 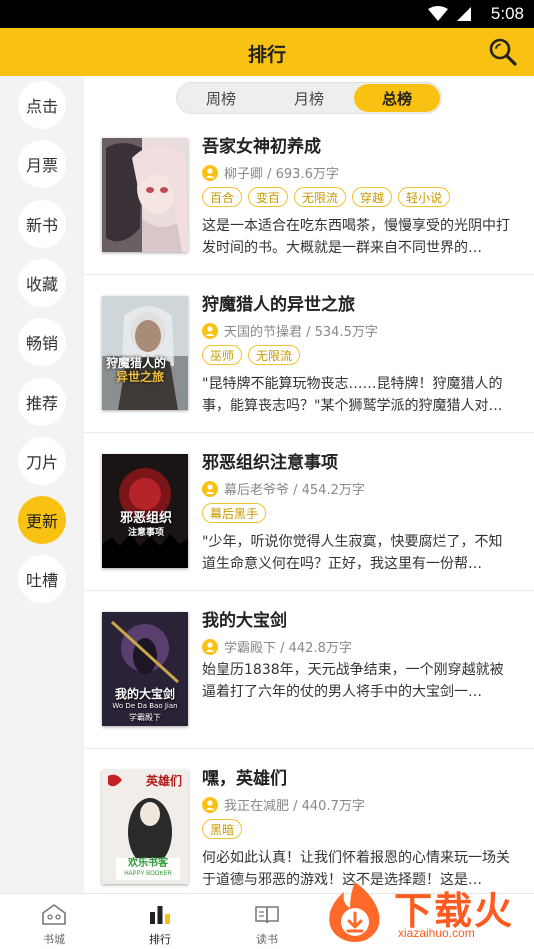 I want to click on author-name-wordcount: 我正在减肥 / 440.7万字, so click(x=294, y=806).